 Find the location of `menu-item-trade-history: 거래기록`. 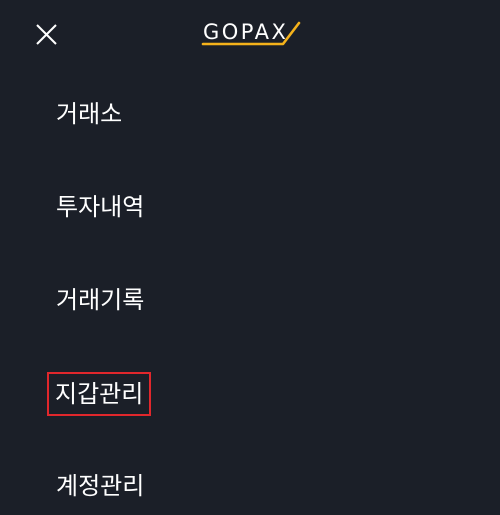

menu-item-trade-history: 거래기록 is located at coordinates (100, 300).